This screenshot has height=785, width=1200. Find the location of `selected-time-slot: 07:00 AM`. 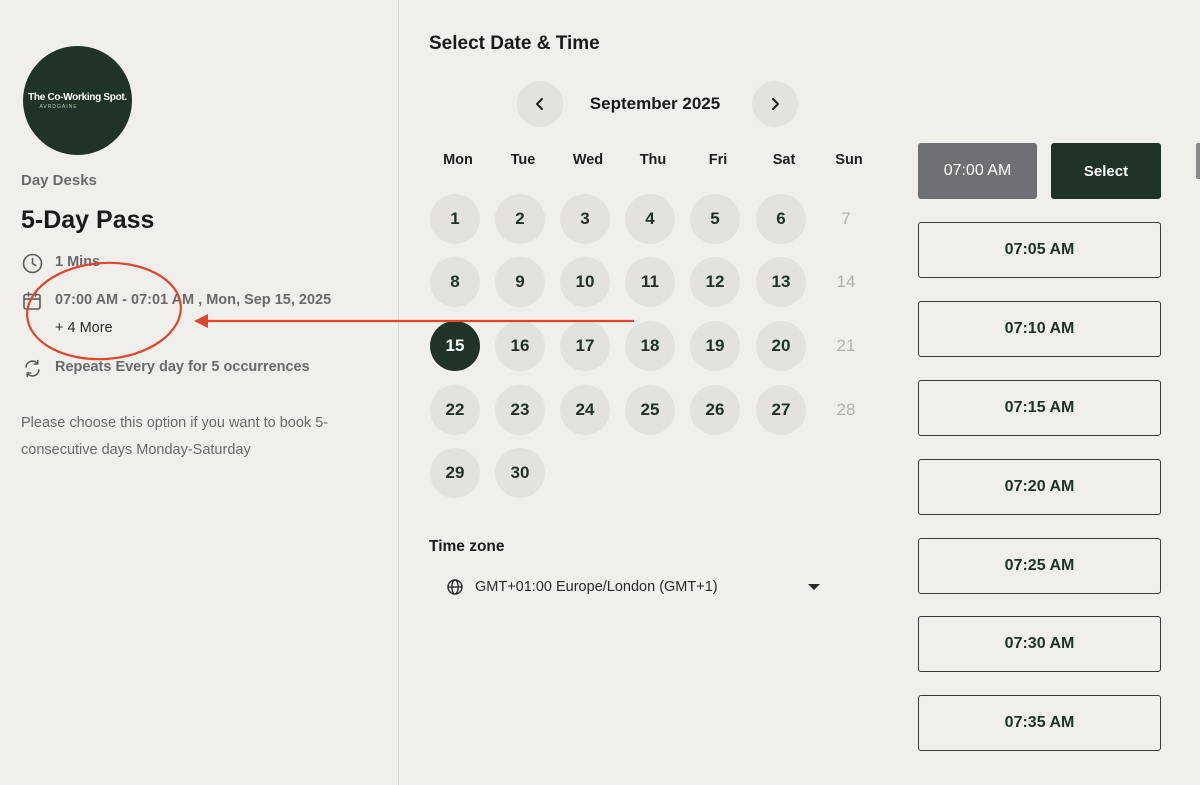

selected-time-slot: 07:00 AM is located at coordinates (977, 171).